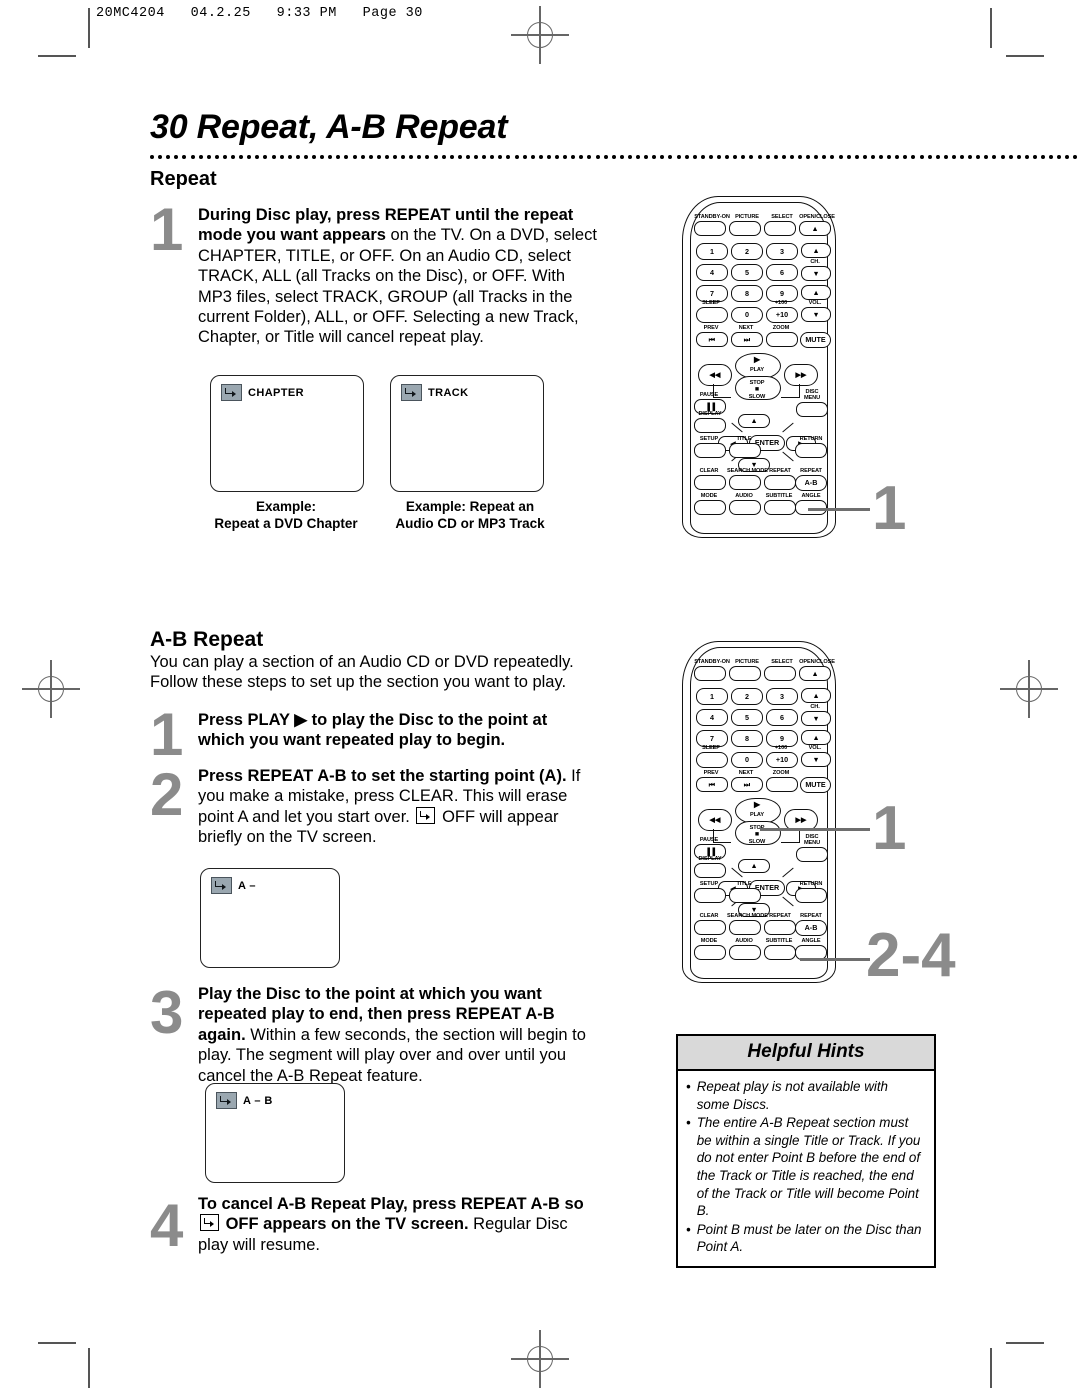 The height and width of the screenshot is (1397, 1080). Describe the element at coordinates (781, 303) in the screenshot. I see `remote-label-plus100: +100` at that location.